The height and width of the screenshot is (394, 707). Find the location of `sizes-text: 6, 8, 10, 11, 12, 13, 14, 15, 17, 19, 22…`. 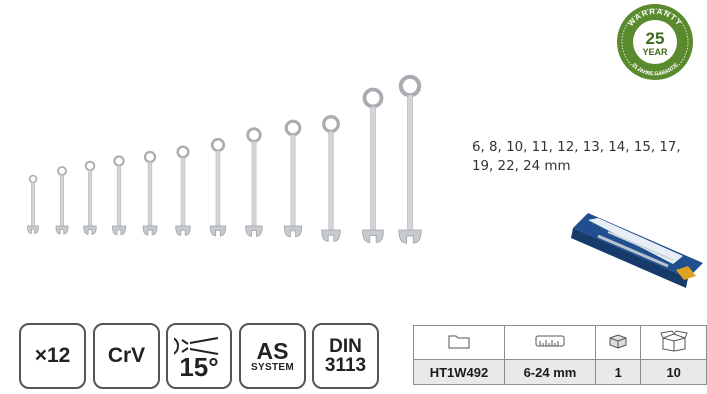

sizes-text: 6, 8, 10, 11, 12, 13, 14, 15, 17, 19, 22… is located at coordinates (576, 157).